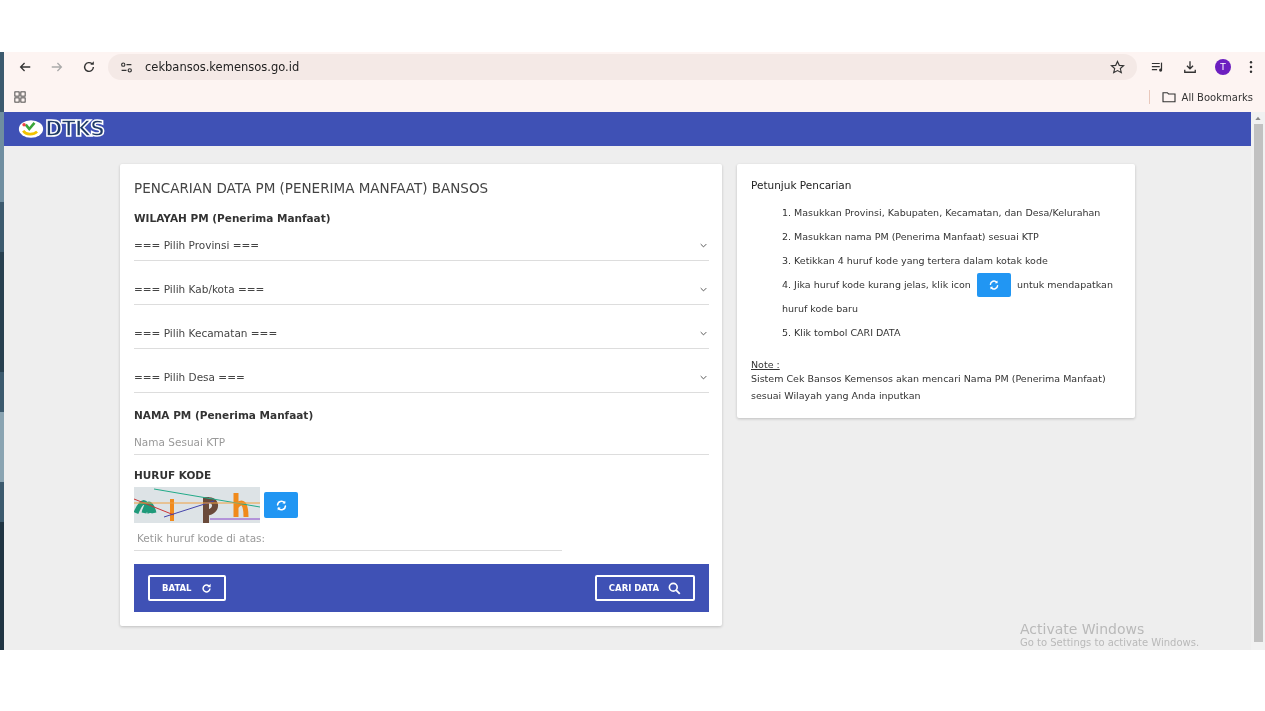 The height and width of the screenshot is (711, 1265). I want to click on step-text: 2. Masukkan nama PM (Penerima Manfaat) sesuai KTP, so click(910, 237).